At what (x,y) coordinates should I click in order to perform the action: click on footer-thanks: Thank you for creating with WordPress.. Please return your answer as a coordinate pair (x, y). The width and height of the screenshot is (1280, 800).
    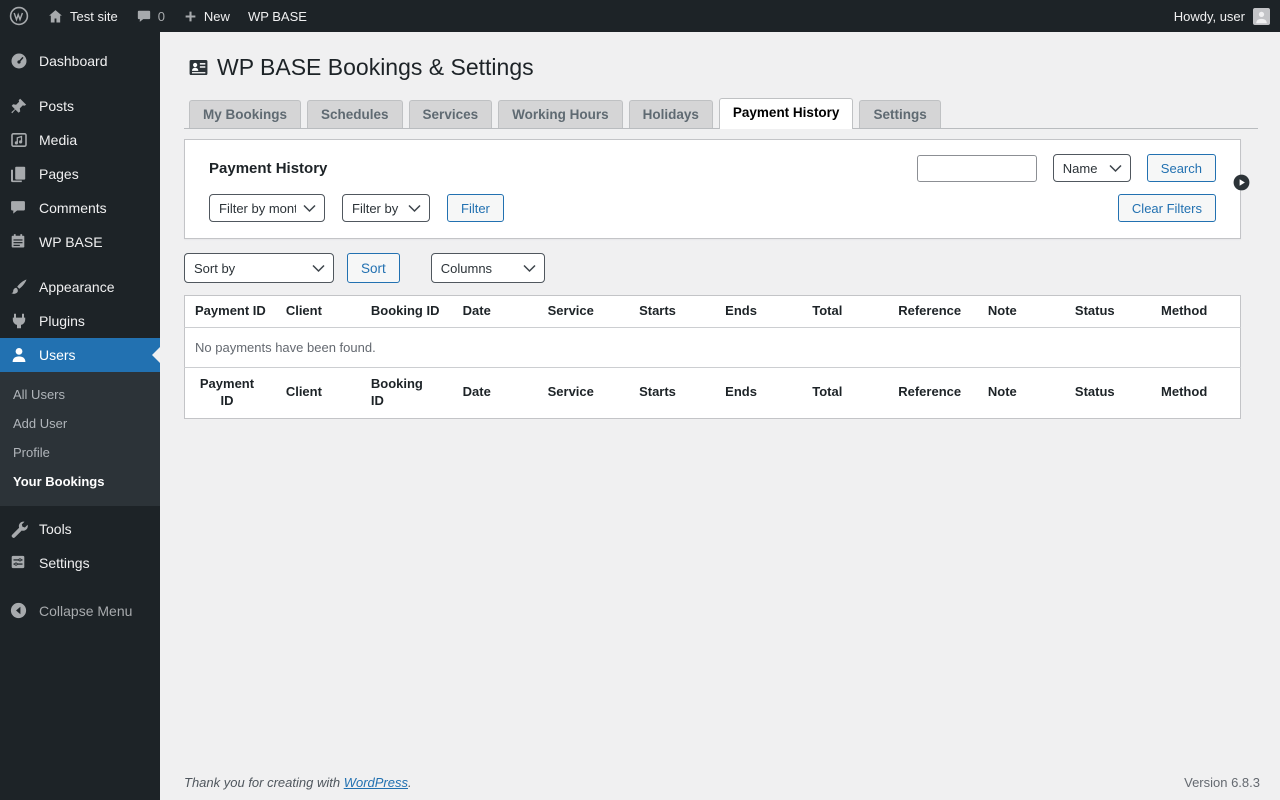
    Looking at the image, I should click on (298, 782).